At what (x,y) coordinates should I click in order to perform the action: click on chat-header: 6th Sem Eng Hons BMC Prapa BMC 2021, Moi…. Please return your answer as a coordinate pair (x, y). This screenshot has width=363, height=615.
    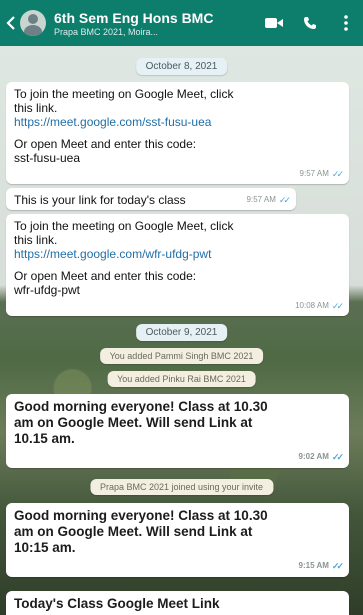
    Looking at the image, I should click on (181, 23).